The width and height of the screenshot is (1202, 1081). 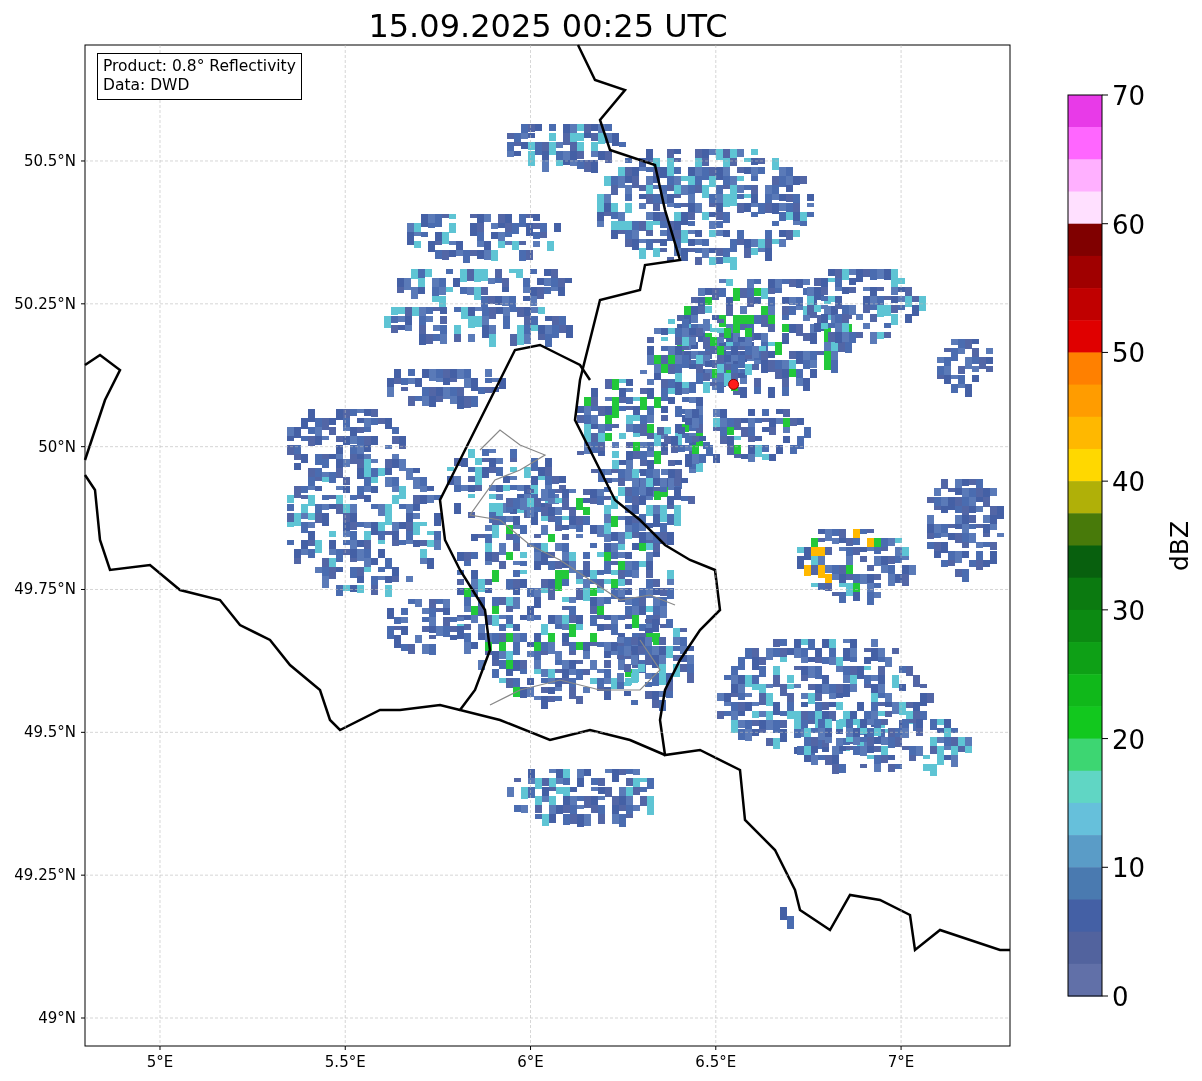 I want to click on latitude-label: 49.75°N, so click(x=45, y=589).